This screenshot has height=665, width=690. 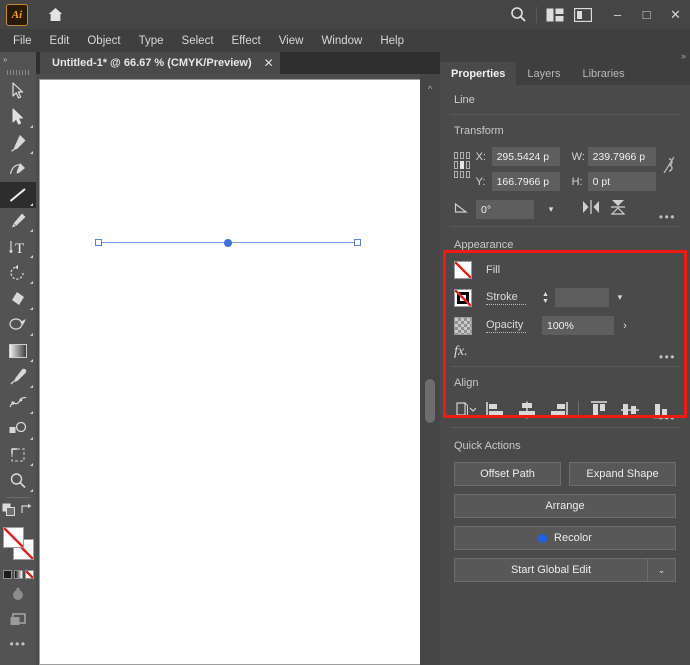 I want to click on angle-dropdown-icon: ▾, so click(x=551, y=209).